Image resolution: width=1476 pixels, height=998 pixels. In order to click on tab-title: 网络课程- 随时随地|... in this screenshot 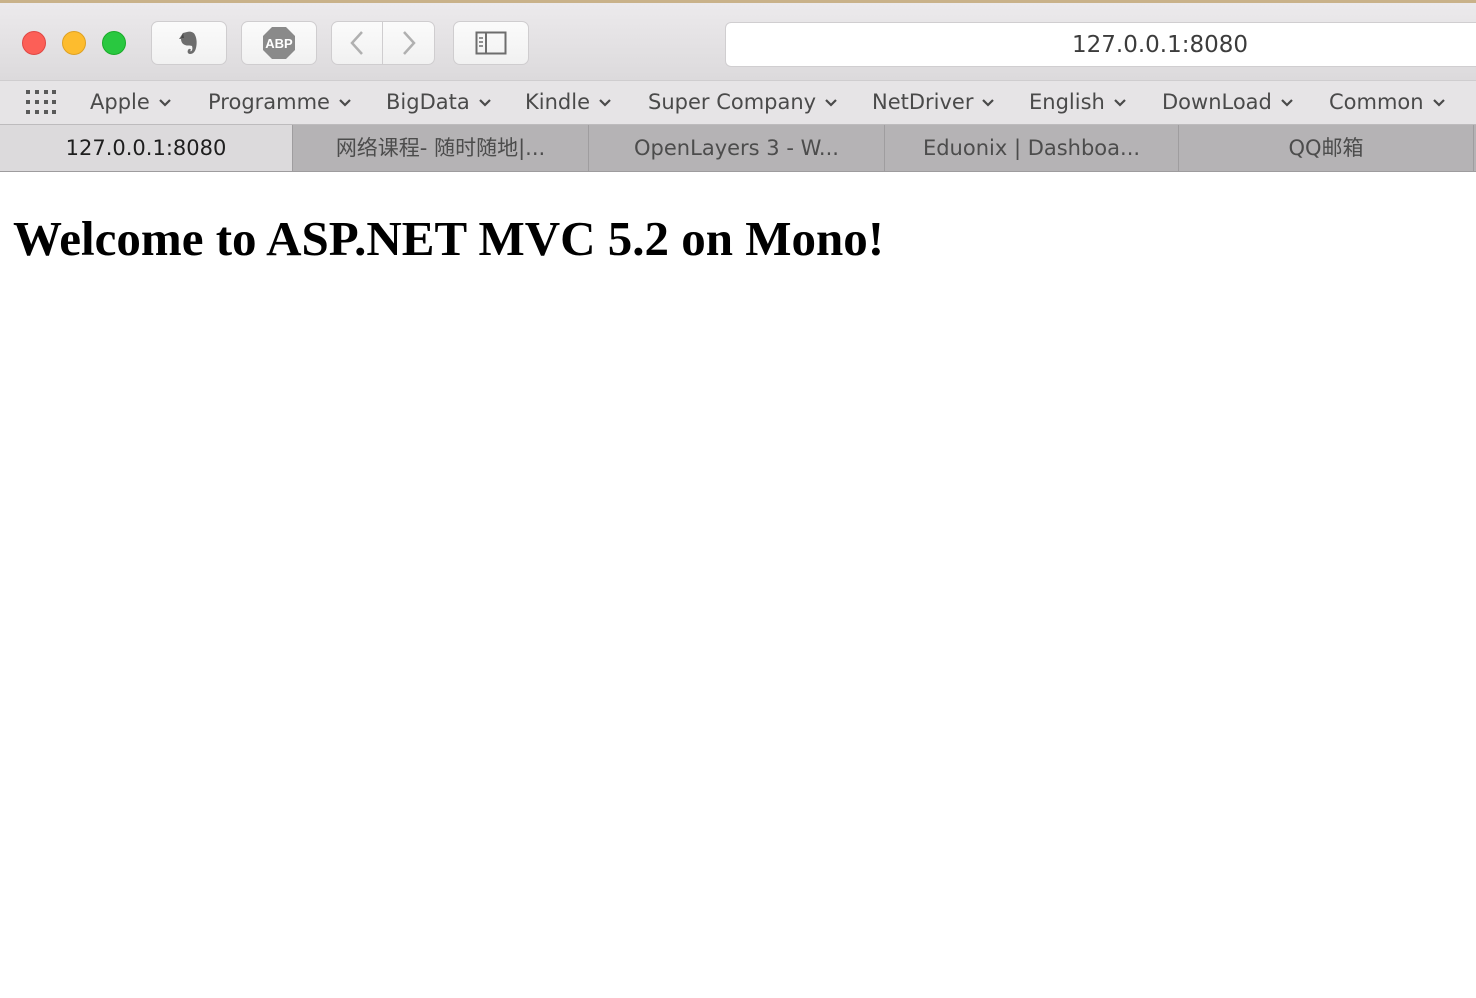, I will do `click(440, 148)`.